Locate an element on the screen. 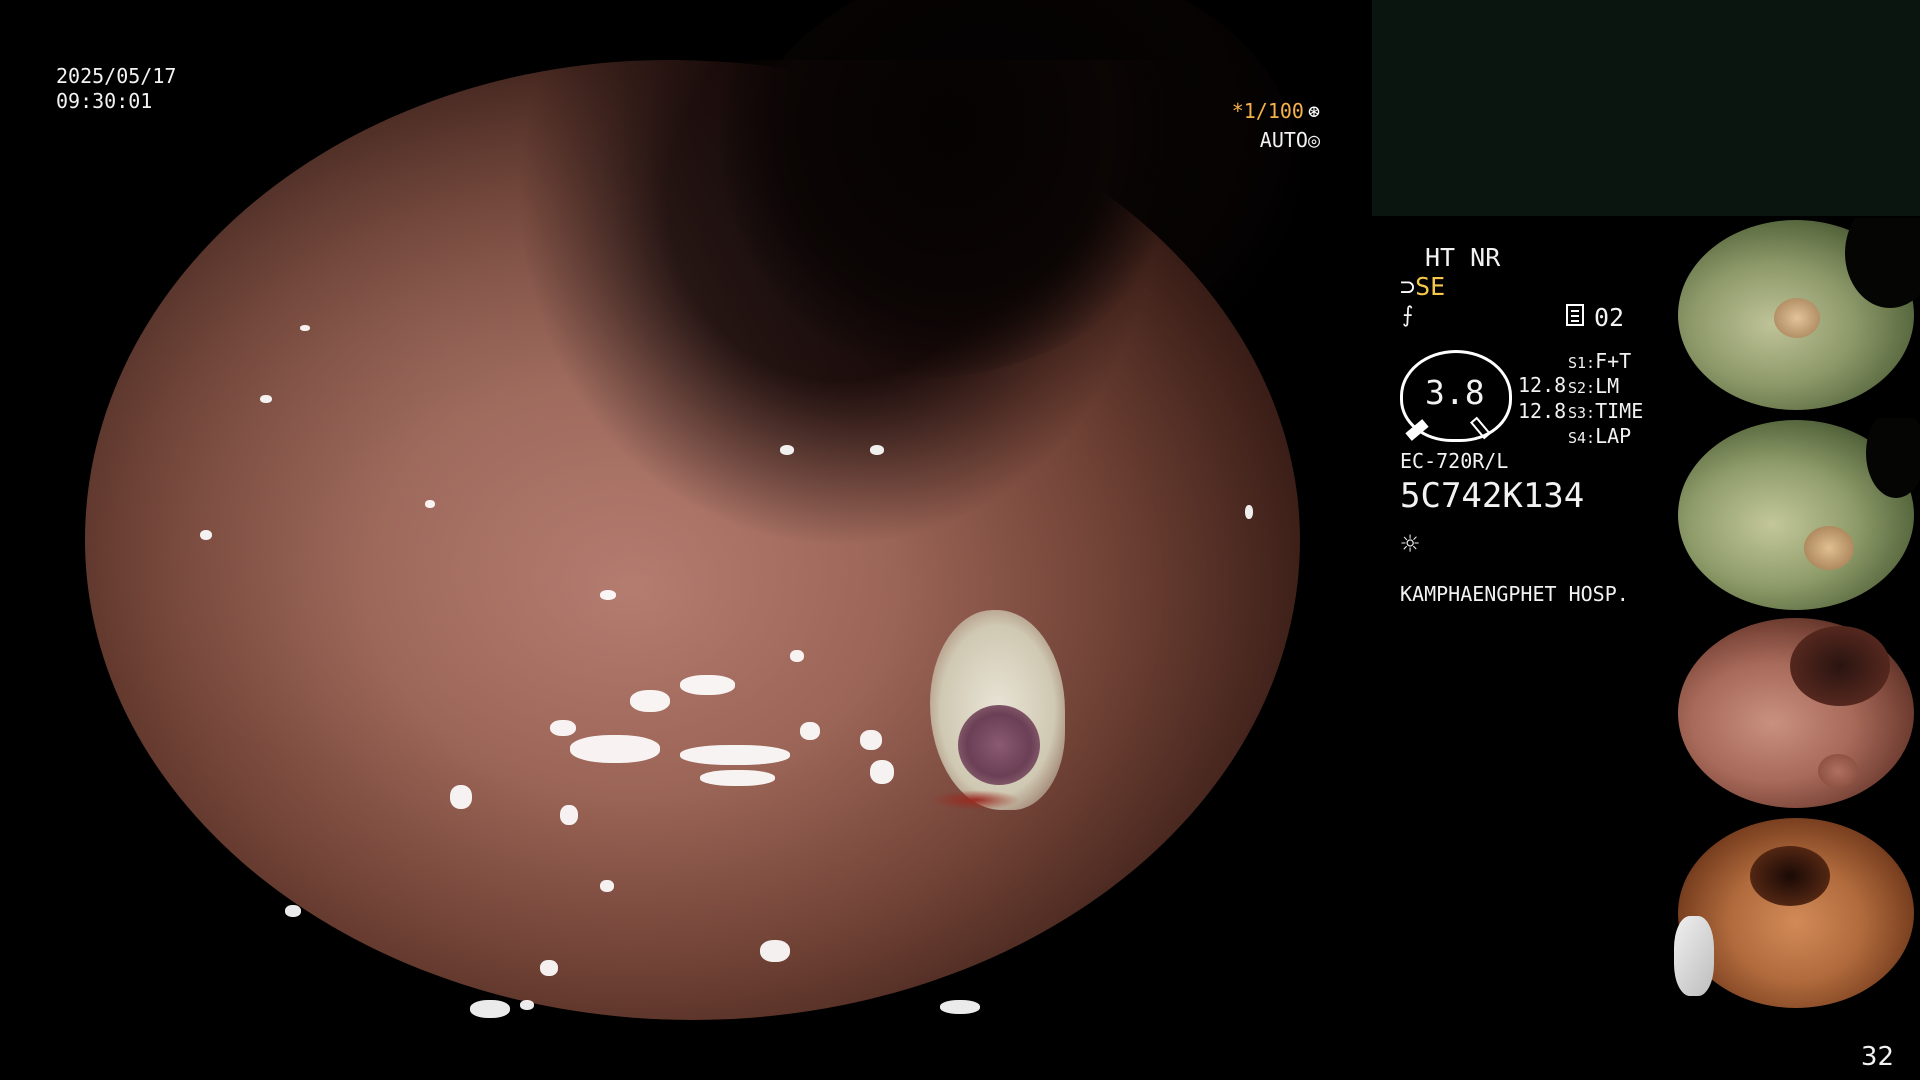 The height and width of the screenshot is (1080, 1920). light-source-icon: ☼ is located at coordinates (1410, 544).